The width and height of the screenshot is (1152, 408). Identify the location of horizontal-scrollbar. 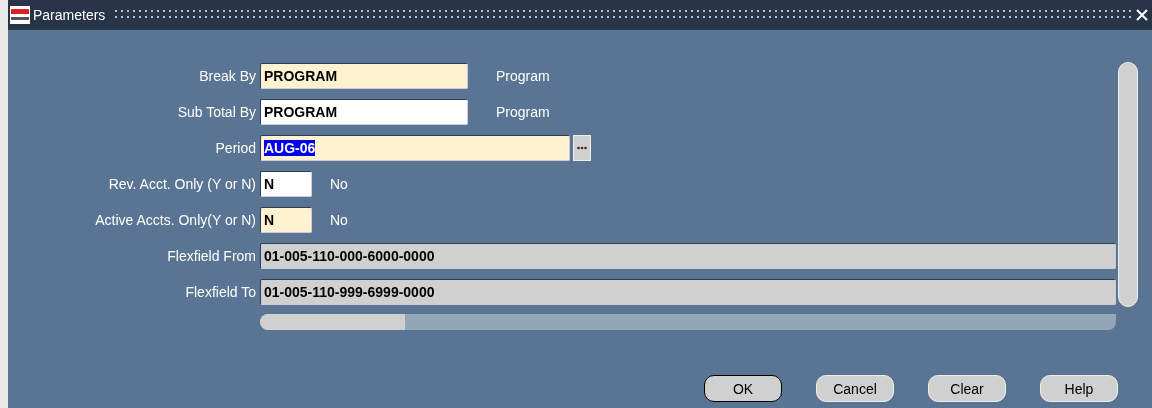
(688, 322).